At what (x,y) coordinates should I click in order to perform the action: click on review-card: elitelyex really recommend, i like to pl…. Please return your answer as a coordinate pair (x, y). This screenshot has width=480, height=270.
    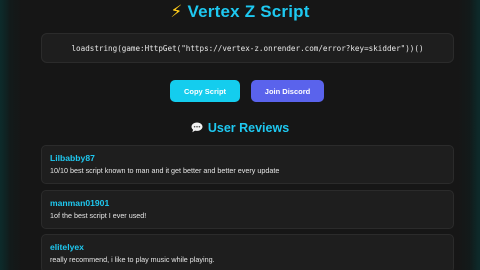
    Looking at the image, I should click on (247, 252).